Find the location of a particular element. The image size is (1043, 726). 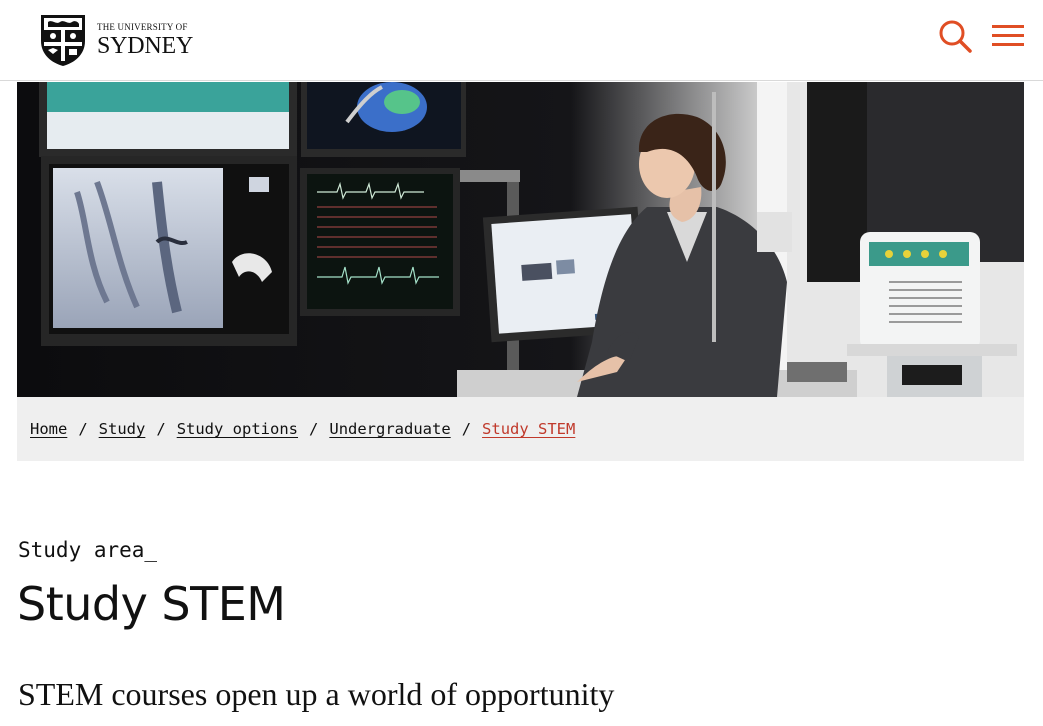

study-area-eyebrow: Study area_ is located at coordinates (88, 550).